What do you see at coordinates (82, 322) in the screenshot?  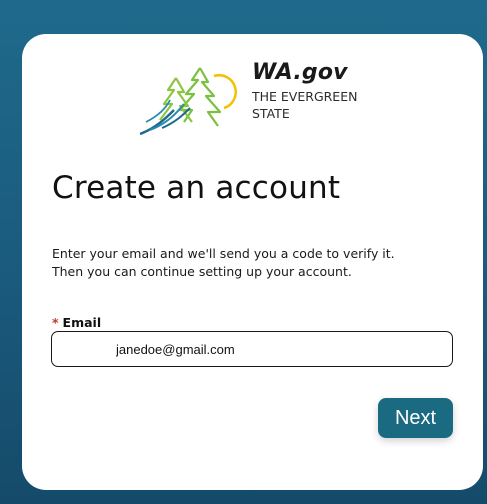 I see `email-label-text: Email` at bounding box center [82, 322].